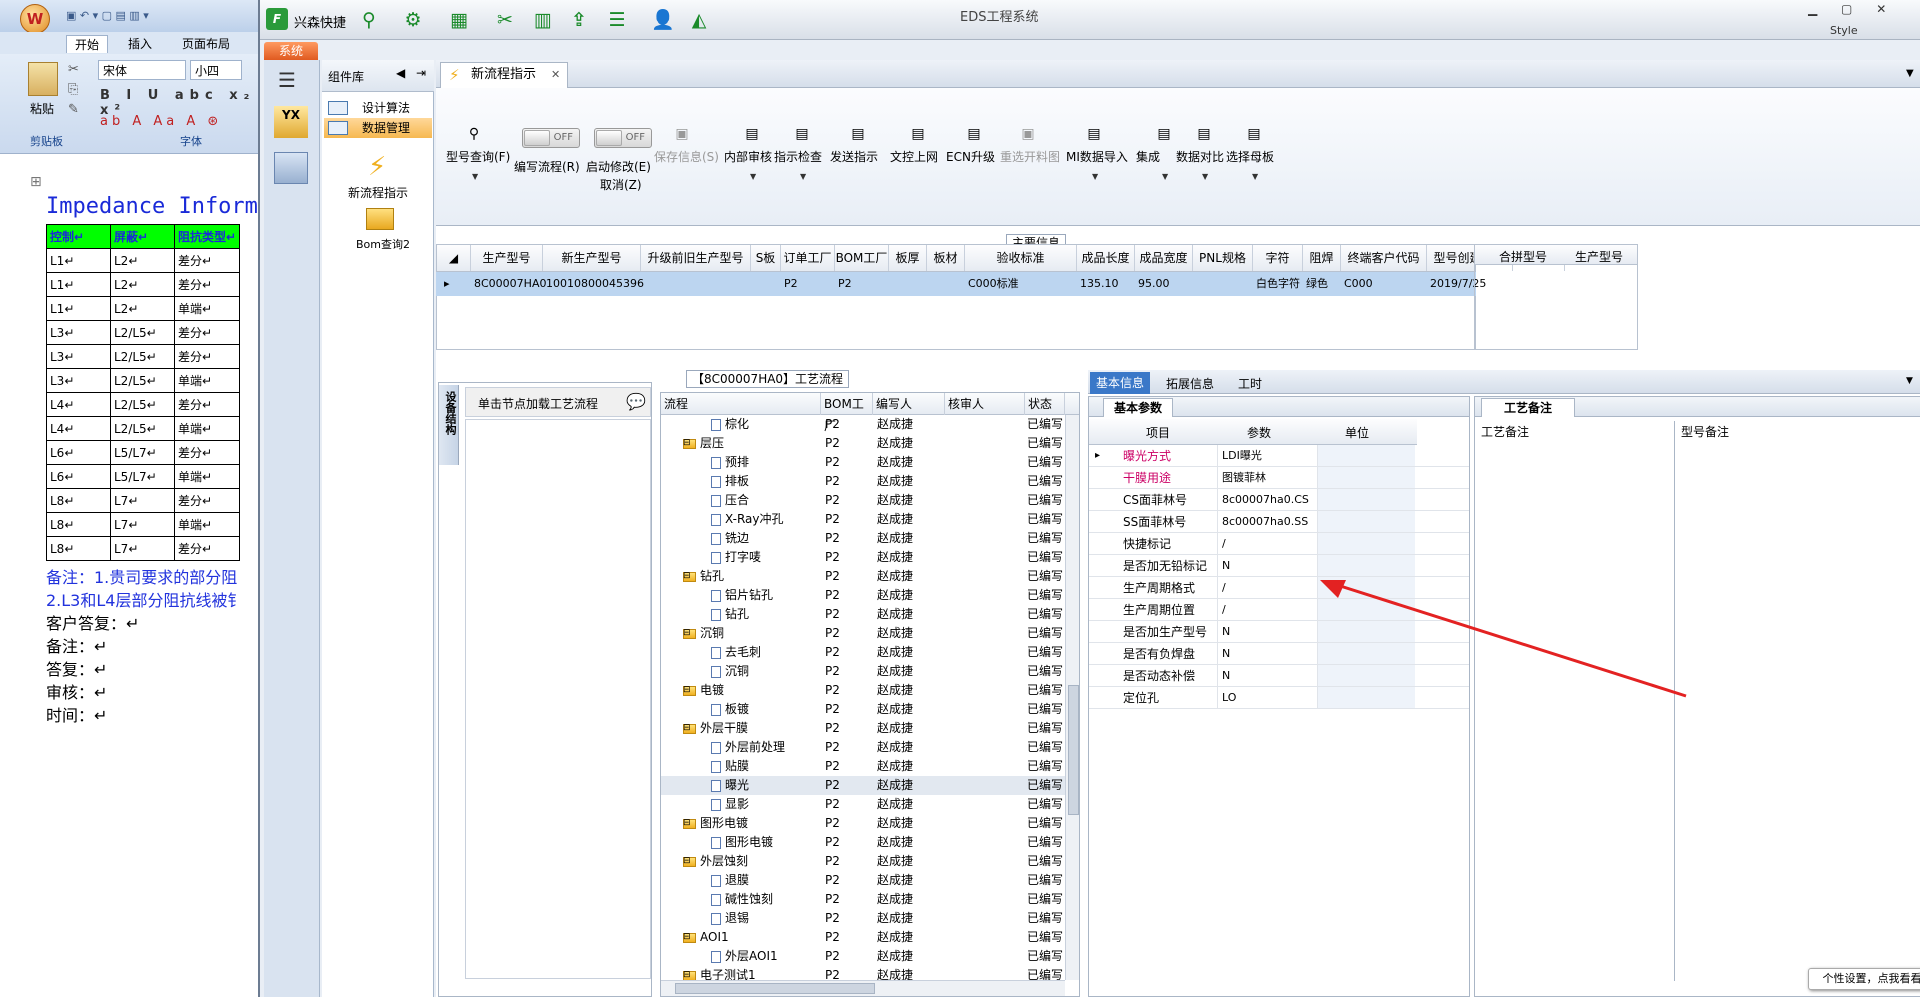 This screenshot has width=1920, height=997. What do you see at coordinates (742, 842) in the screenshot?
I see `tree-node: 图形电镀` at bounding box center [742, 842].